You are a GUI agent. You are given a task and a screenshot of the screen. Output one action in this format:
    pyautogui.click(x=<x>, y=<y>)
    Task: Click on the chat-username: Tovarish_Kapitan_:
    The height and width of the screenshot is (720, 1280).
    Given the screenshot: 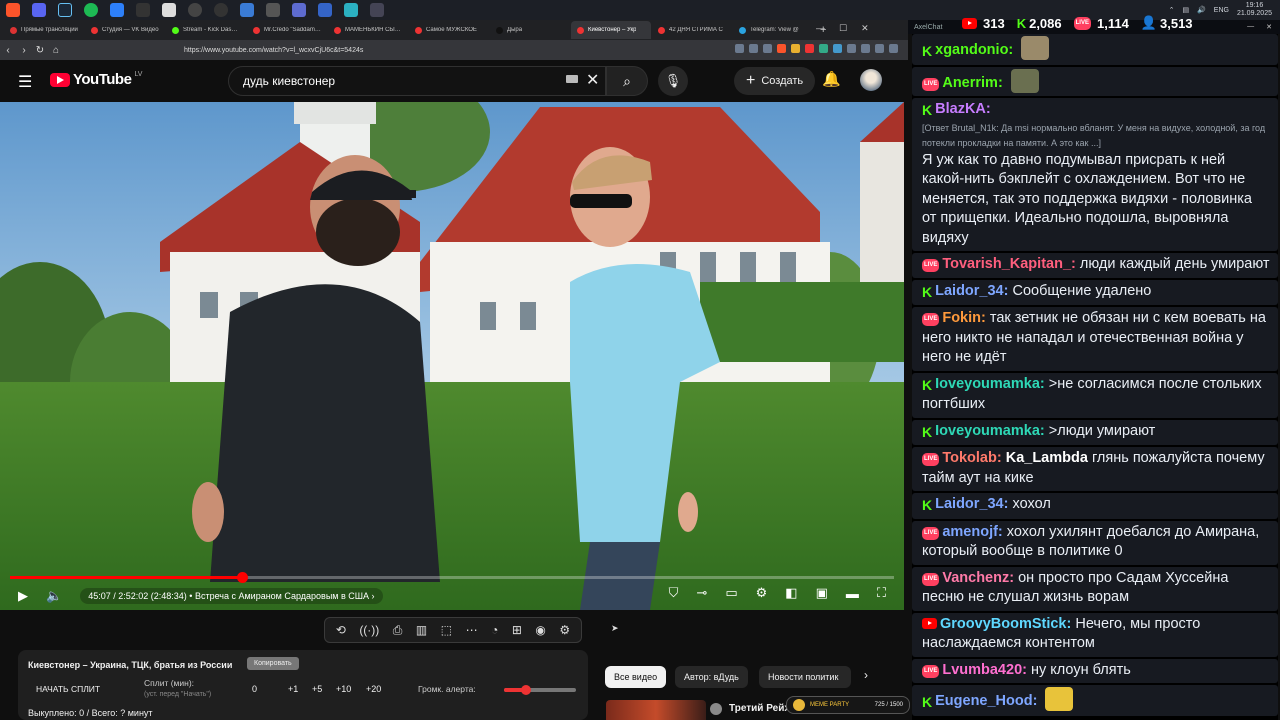 What is the action you would take?
    pyautogui.click(x=1009, y=264)
    